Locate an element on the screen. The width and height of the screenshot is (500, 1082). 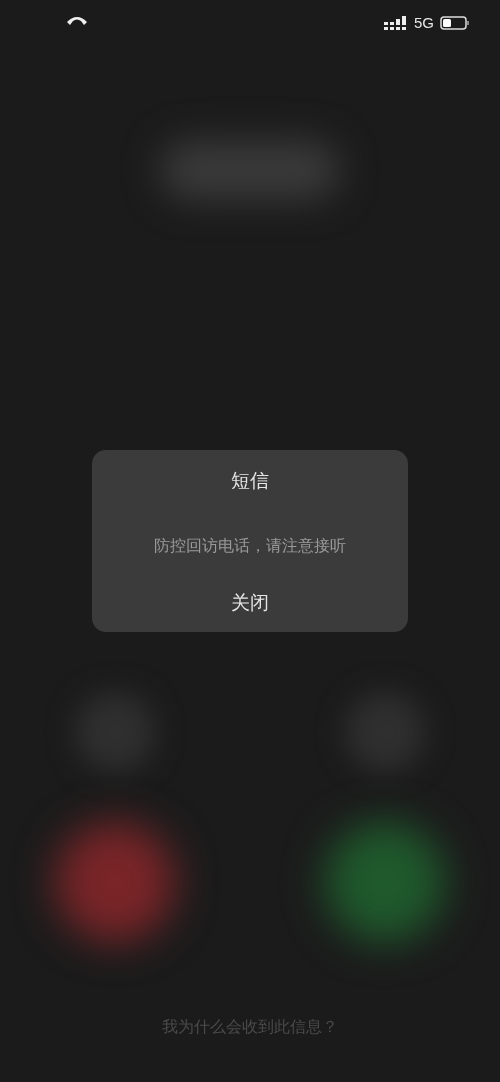
decline-call-button is located at coordinates (115, 882).